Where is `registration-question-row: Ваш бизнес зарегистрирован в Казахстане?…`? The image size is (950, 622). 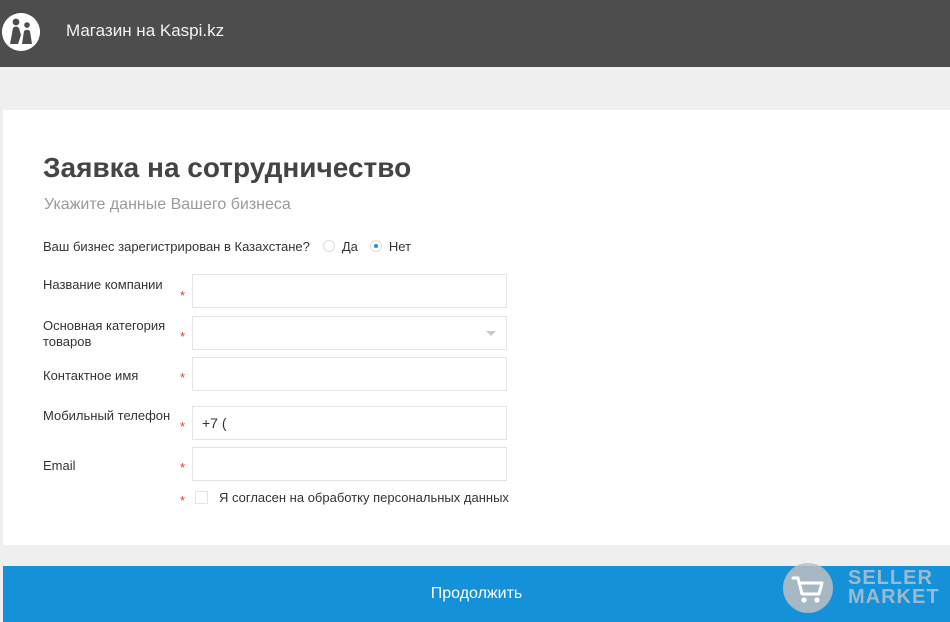 registration-question-row: Ваш бизнес зарегистрирован в Казахстане?… is located at coordinates (233, 246).